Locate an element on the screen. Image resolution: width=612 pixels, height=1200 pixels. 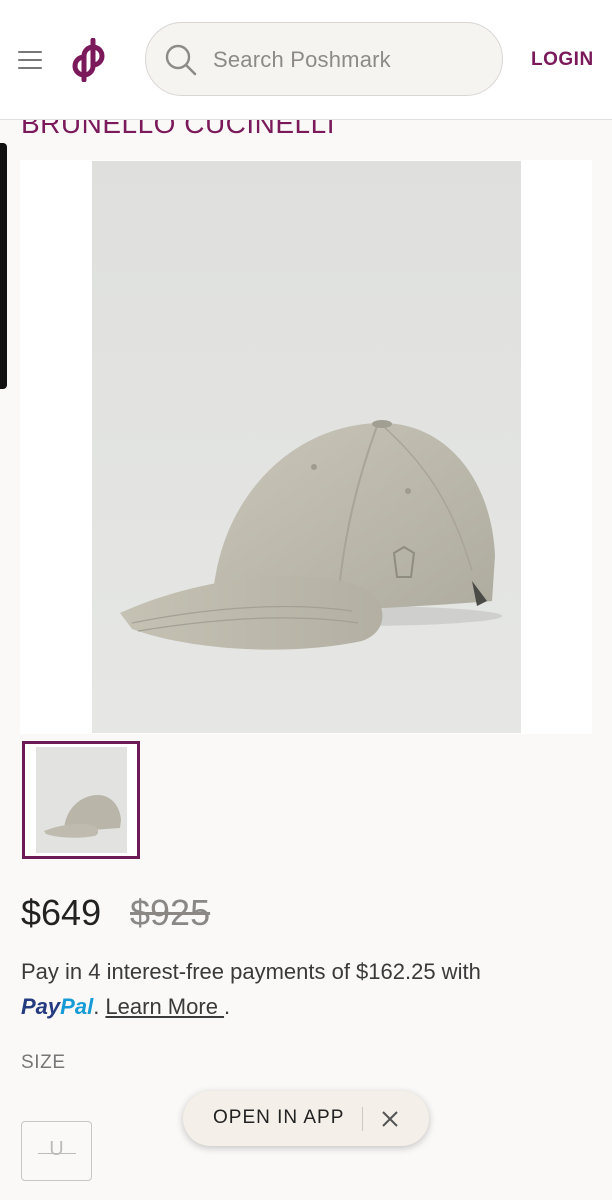
thumbnail-selected is located at coordinates (81, 800).